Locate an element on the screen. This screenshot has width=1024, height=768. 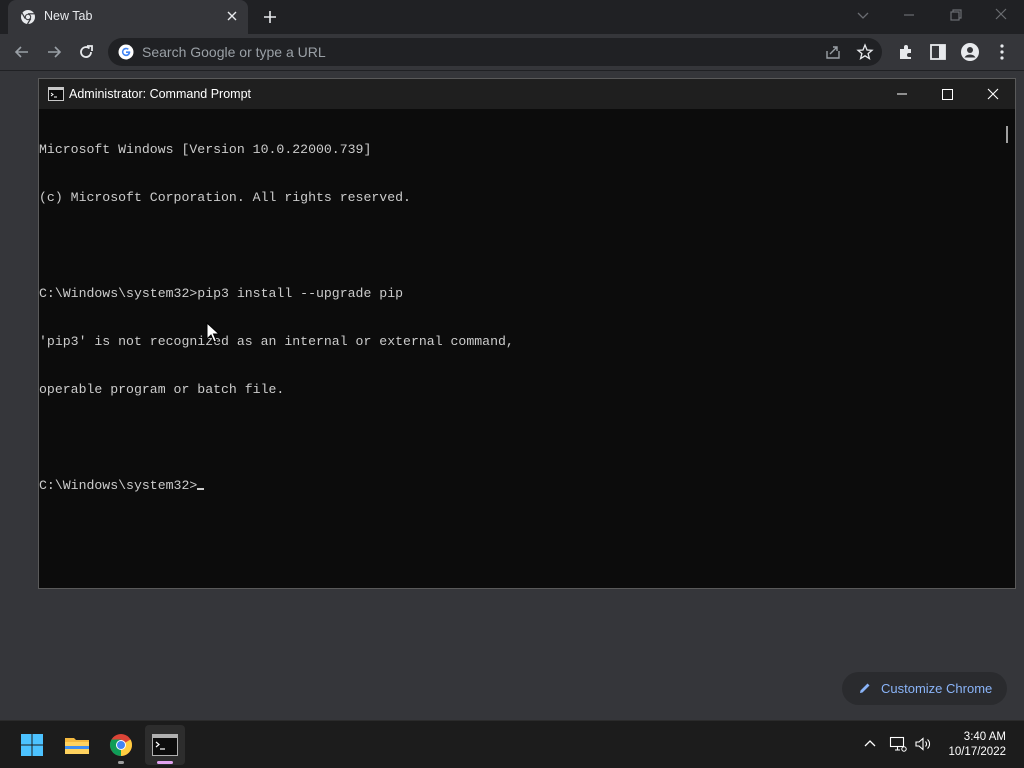
omnibox: Search Google or type a URL is located at coordinates (495, 52).